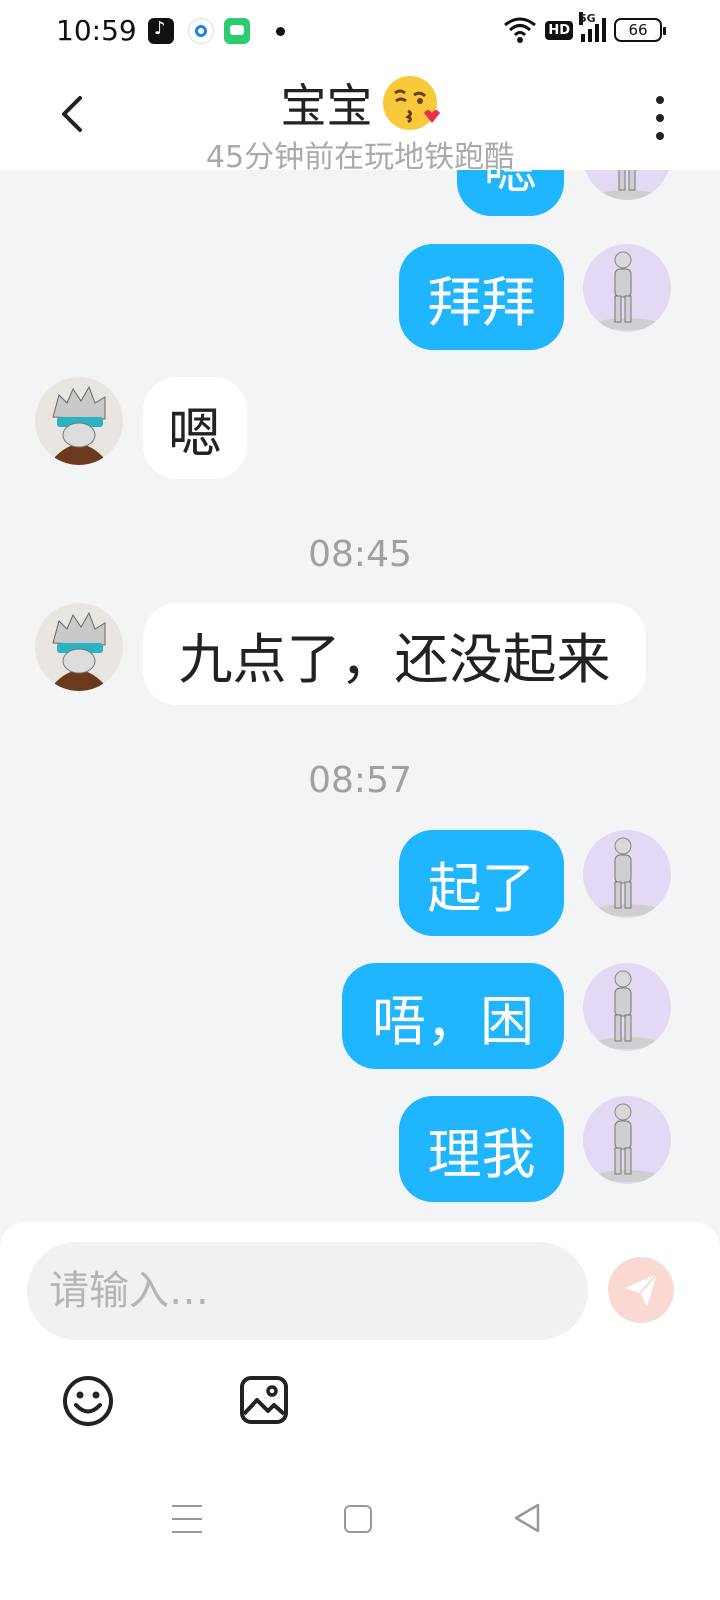 This screenshot has width=720, height=1600. I want to click on status-bar: 10:59 HD 5G 66, so click(360, 31).